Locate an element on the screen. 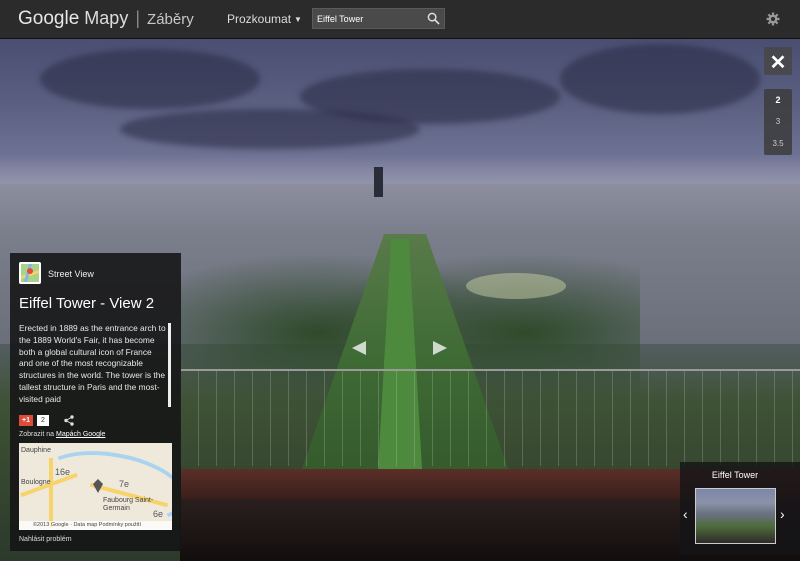 The image size is (800, 561). logo-maps: Mapy is located at coordinates (106, 18).